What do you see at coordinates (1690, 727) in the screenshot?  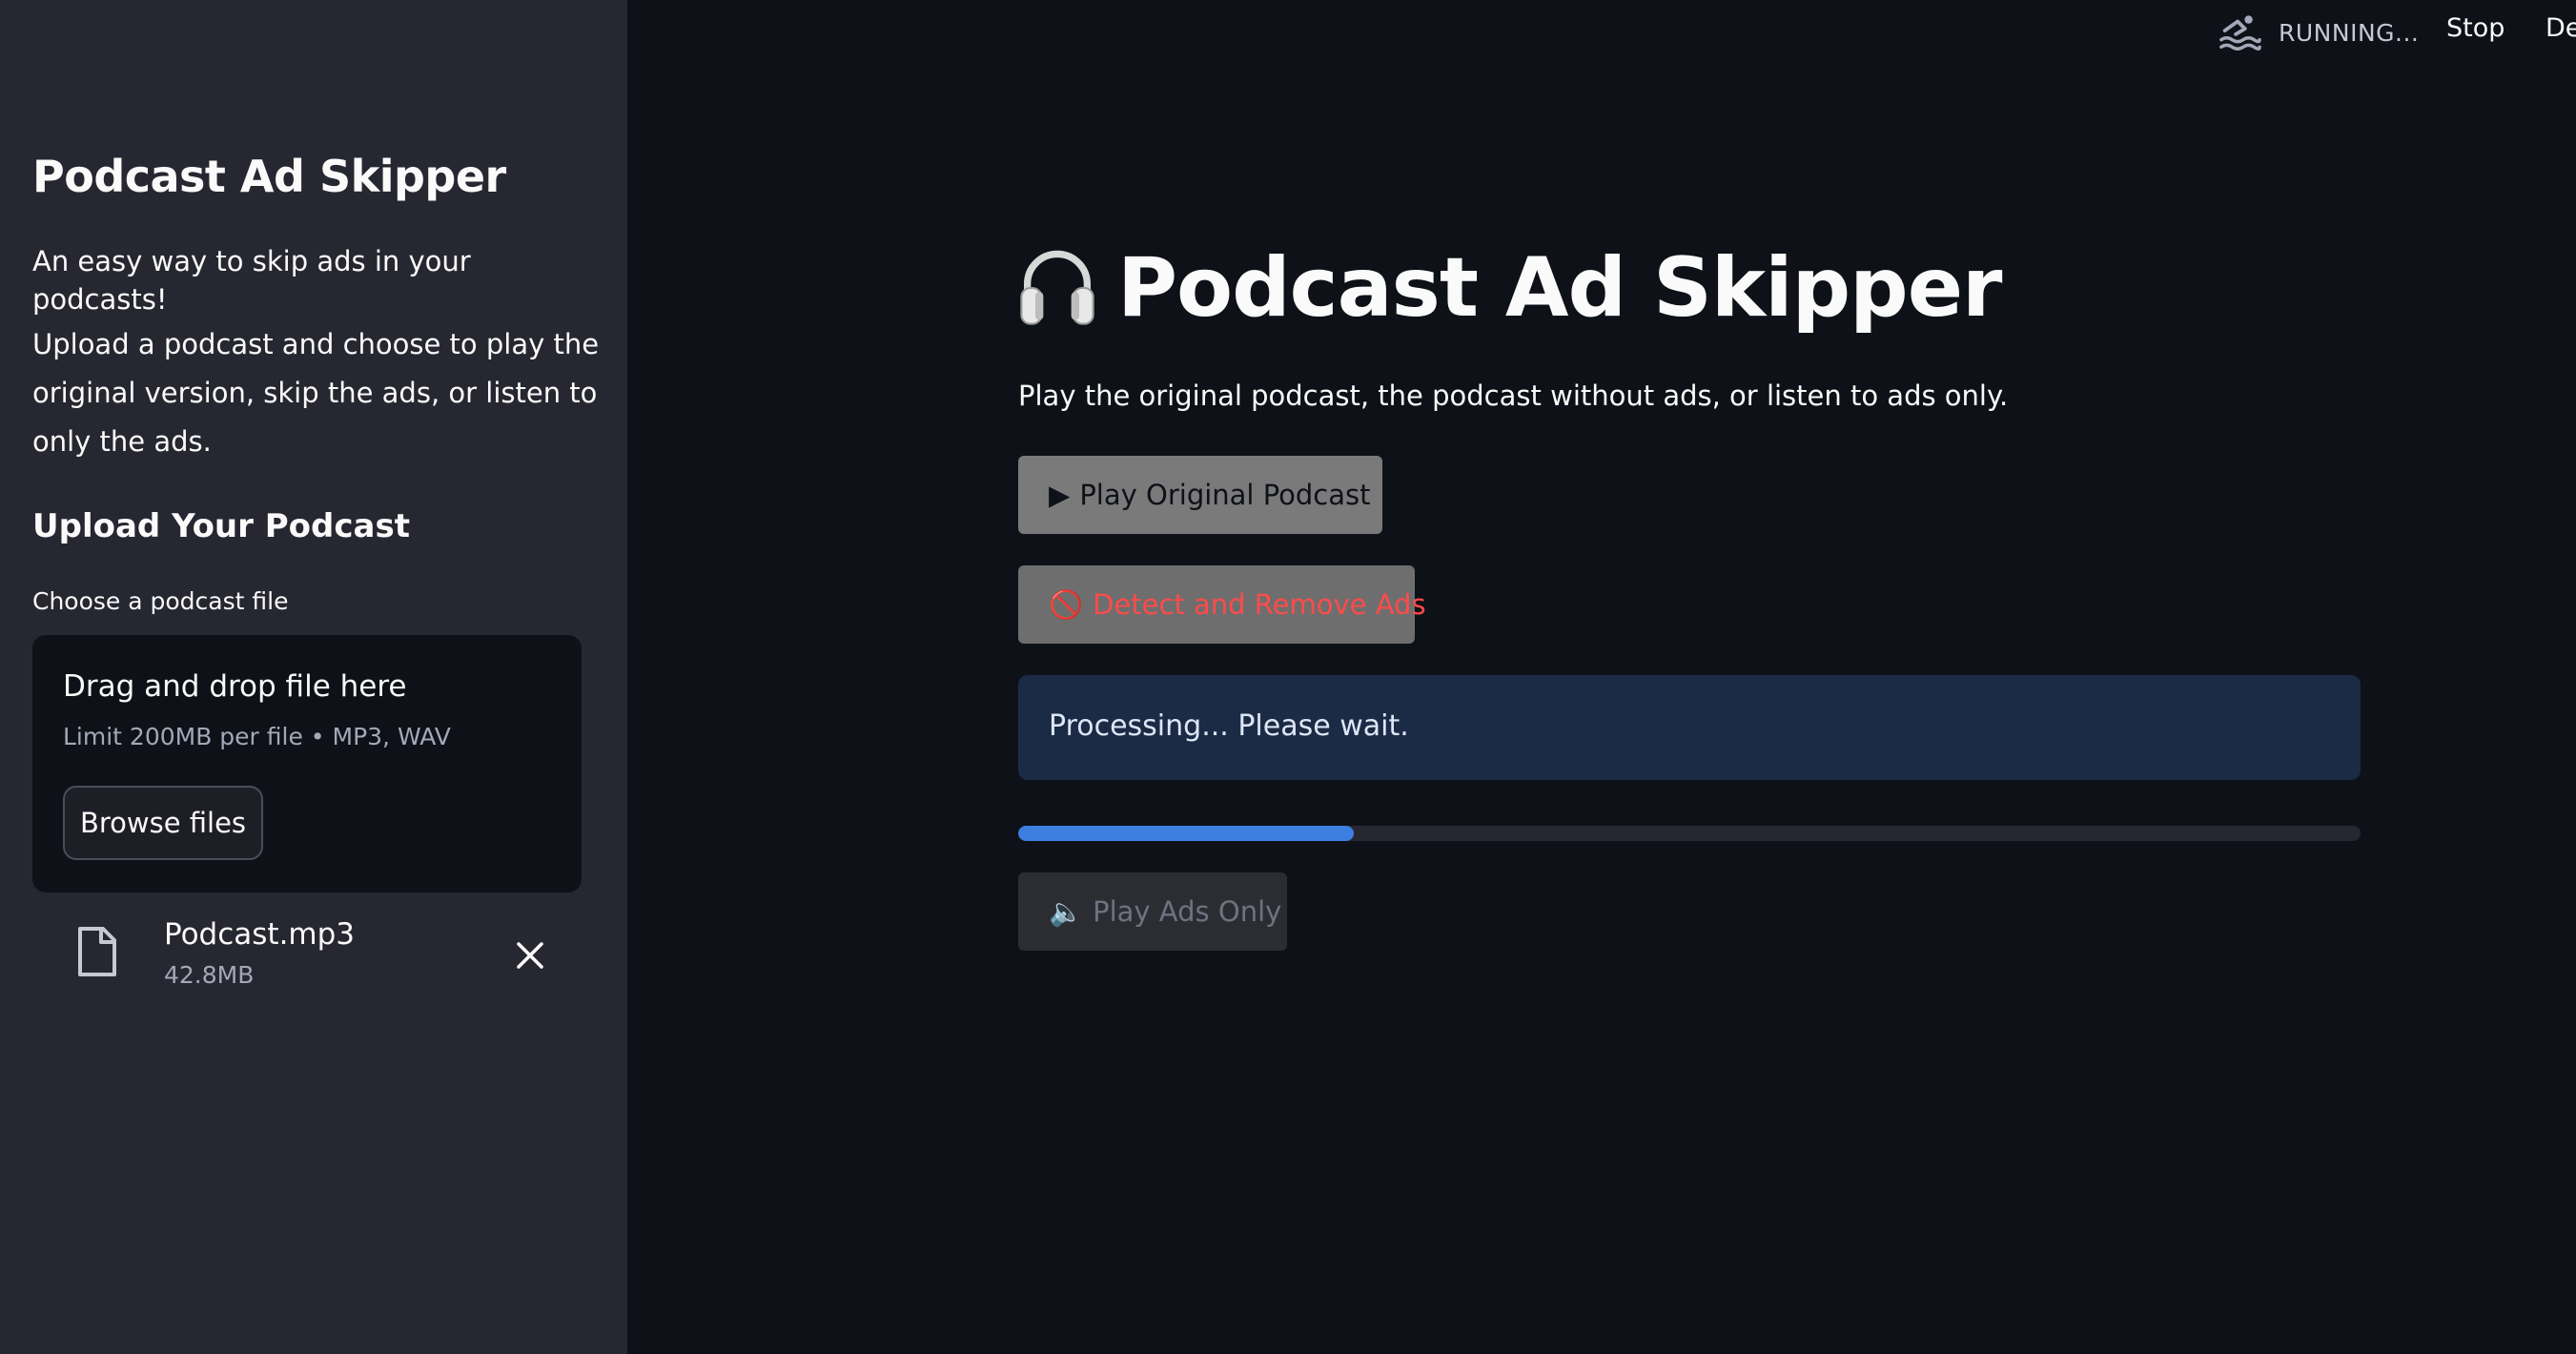 I see `processing-info-alert: Processing... Please wait.` at bounding box center [1690, 727].